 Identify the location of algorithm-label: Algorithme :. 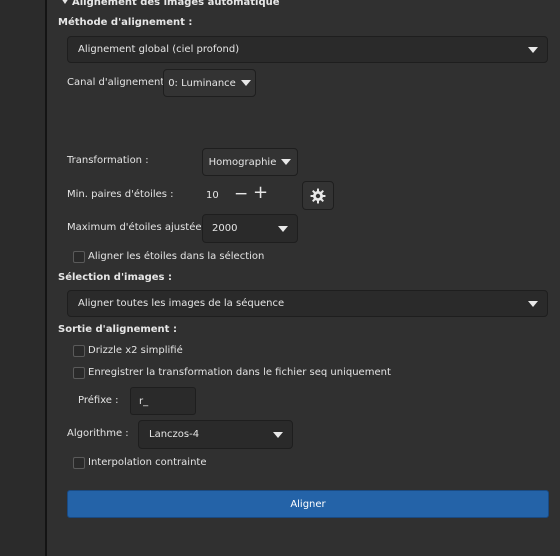
(98, 433).